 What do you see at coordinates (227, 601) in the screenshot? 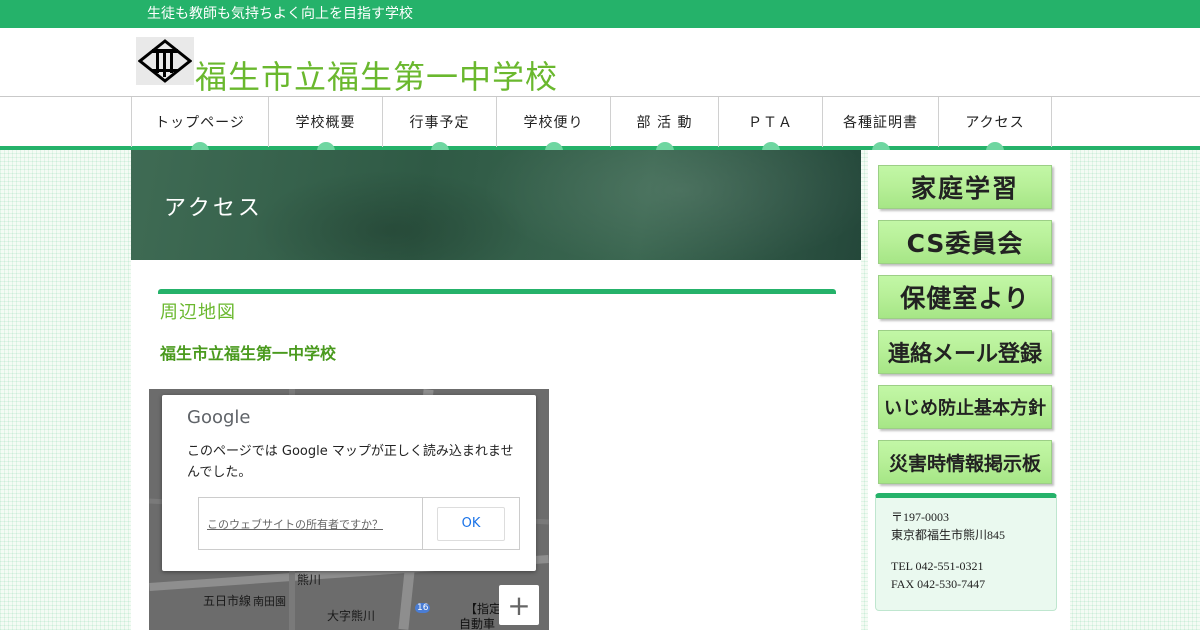
I see `map-label: 五日市線` at bounding box center [227, 601].